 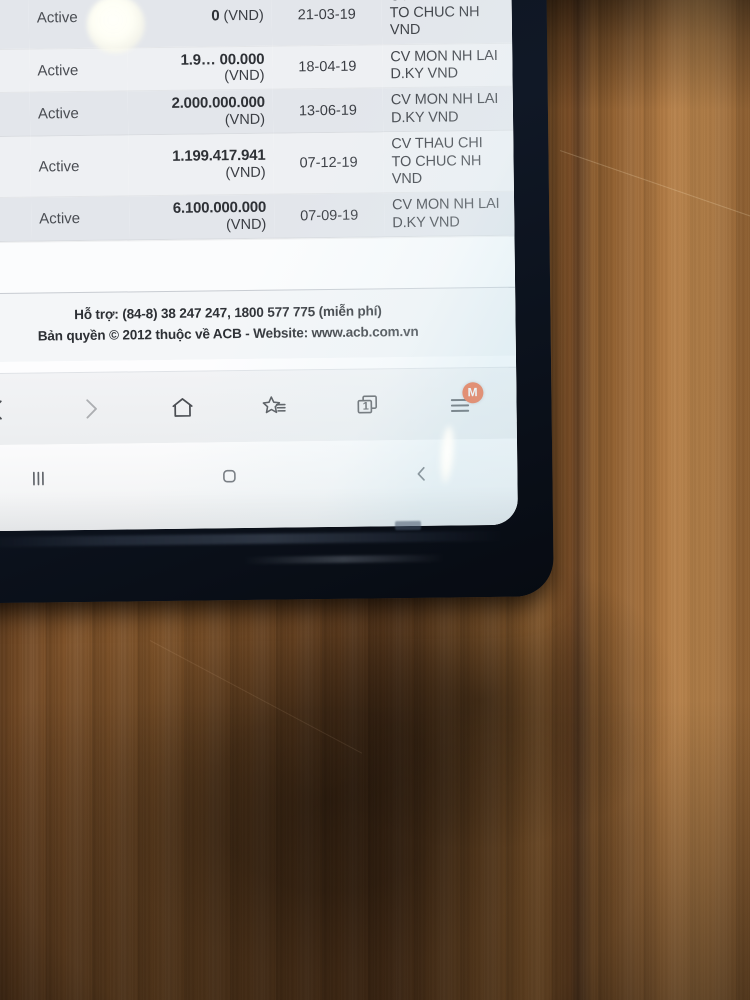 What do you see at coordinates (16, 220) in the screenshot?
I see `account-number-cell: 589` at bounding box center [16, 220].